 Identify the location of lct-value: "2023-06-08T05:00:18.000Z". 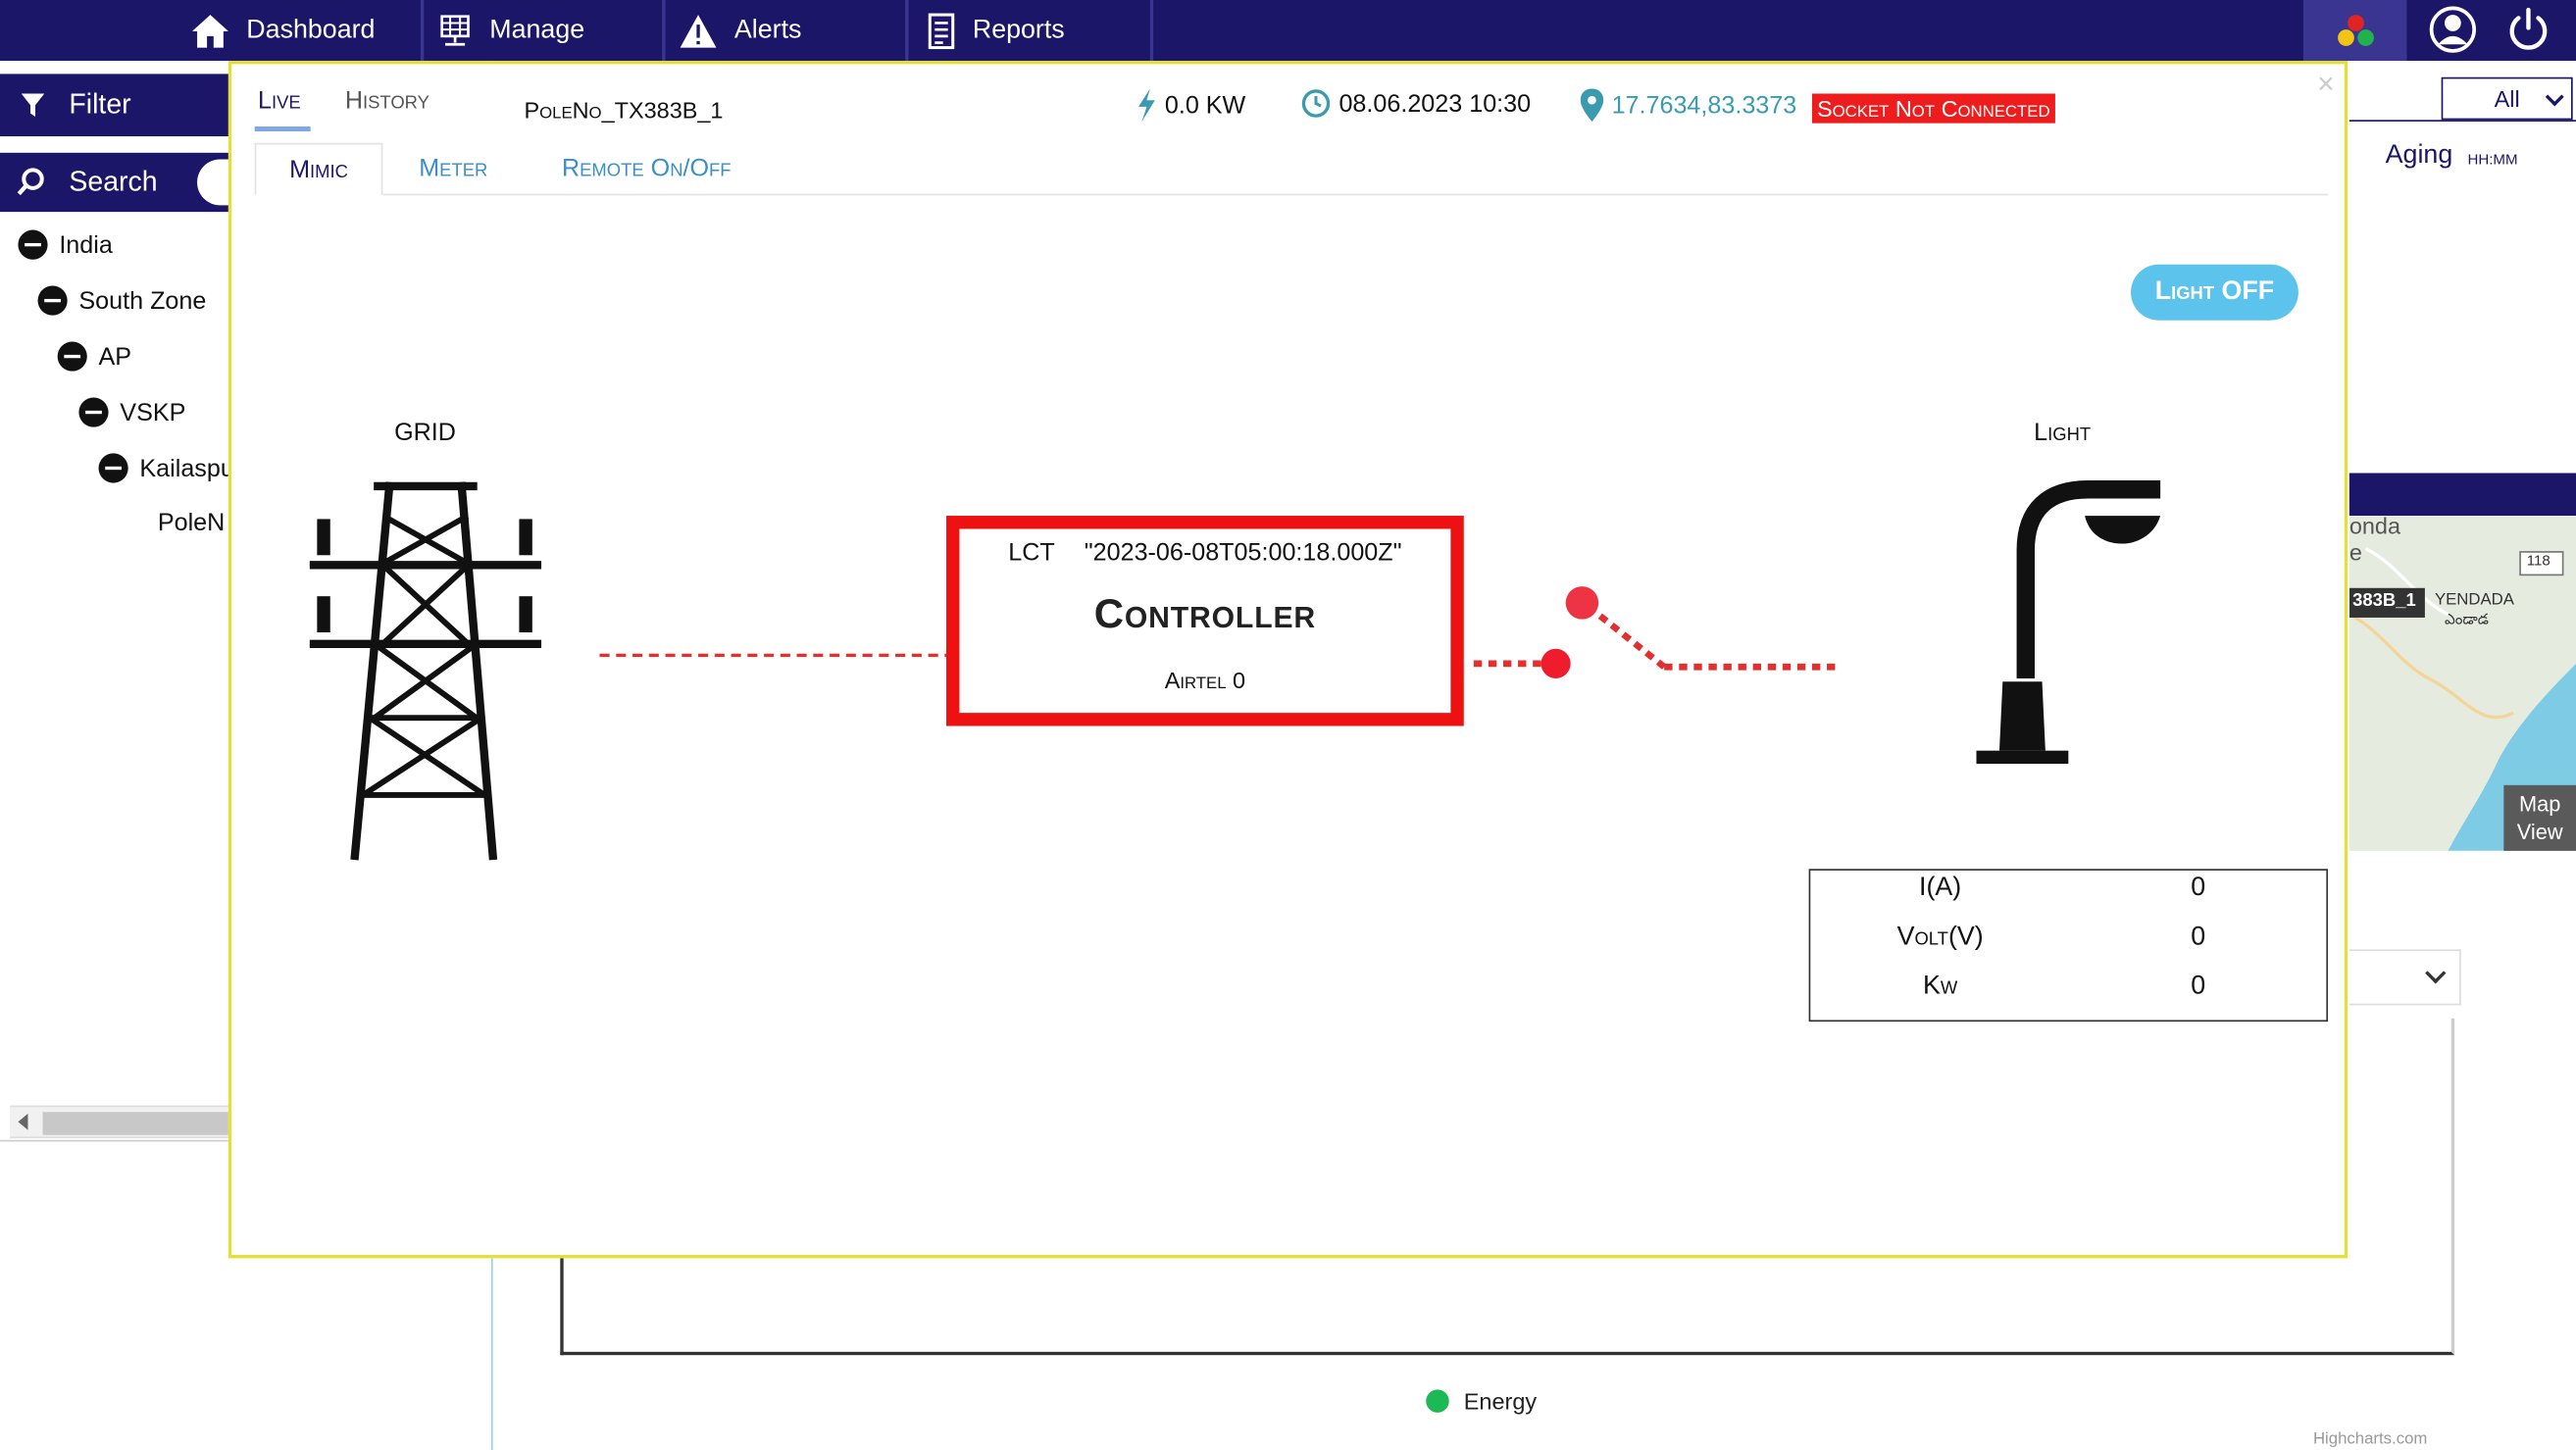
(1243, 553).